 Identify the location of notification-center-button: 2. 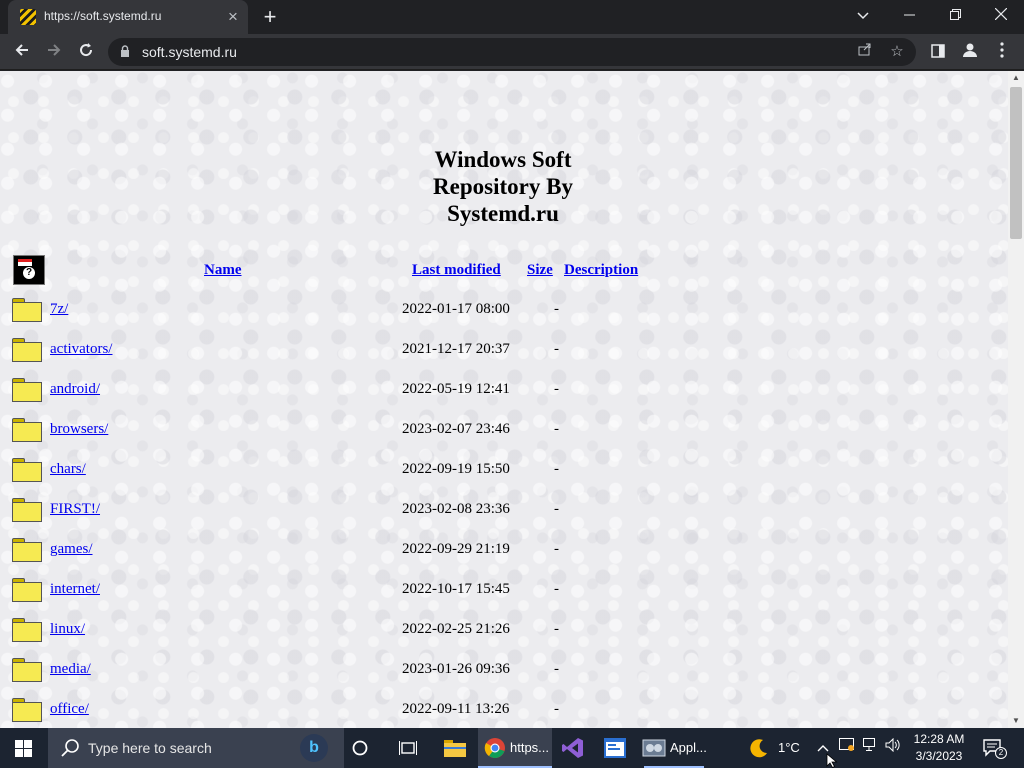
(994, 748).